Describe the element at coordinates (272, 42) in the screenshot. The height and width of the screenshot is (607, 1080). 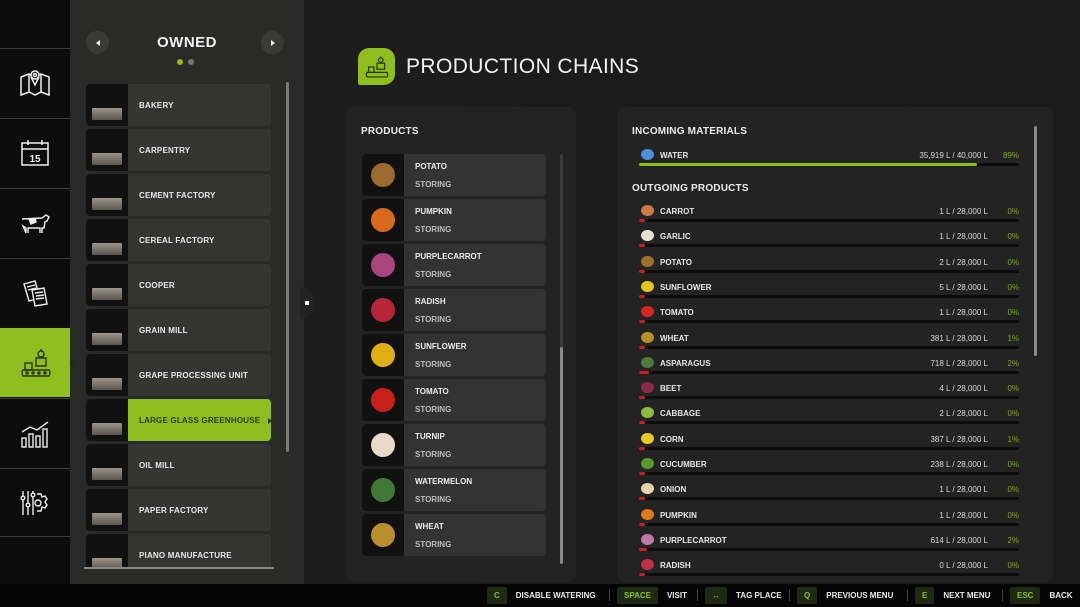
I see `next-category-button` at that location.